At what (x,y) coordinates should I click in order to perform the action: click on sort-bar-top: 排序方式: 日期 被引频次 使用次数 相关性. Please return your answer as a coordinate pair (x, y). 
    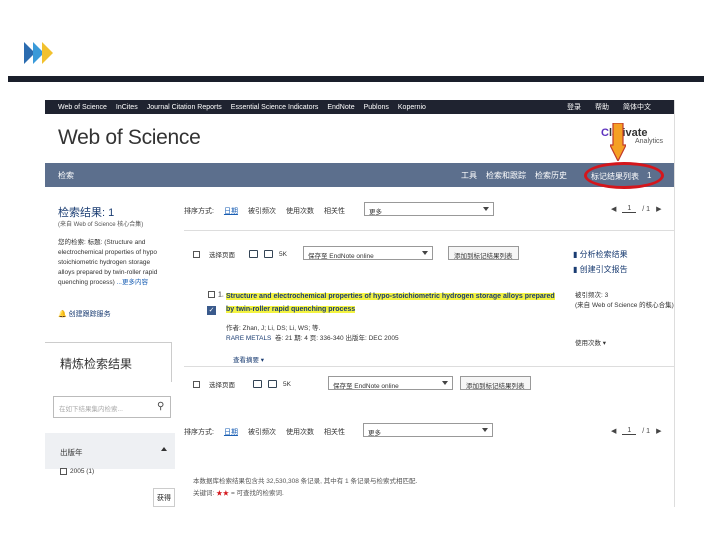
    Looking at the image, I should click on (264, 211).